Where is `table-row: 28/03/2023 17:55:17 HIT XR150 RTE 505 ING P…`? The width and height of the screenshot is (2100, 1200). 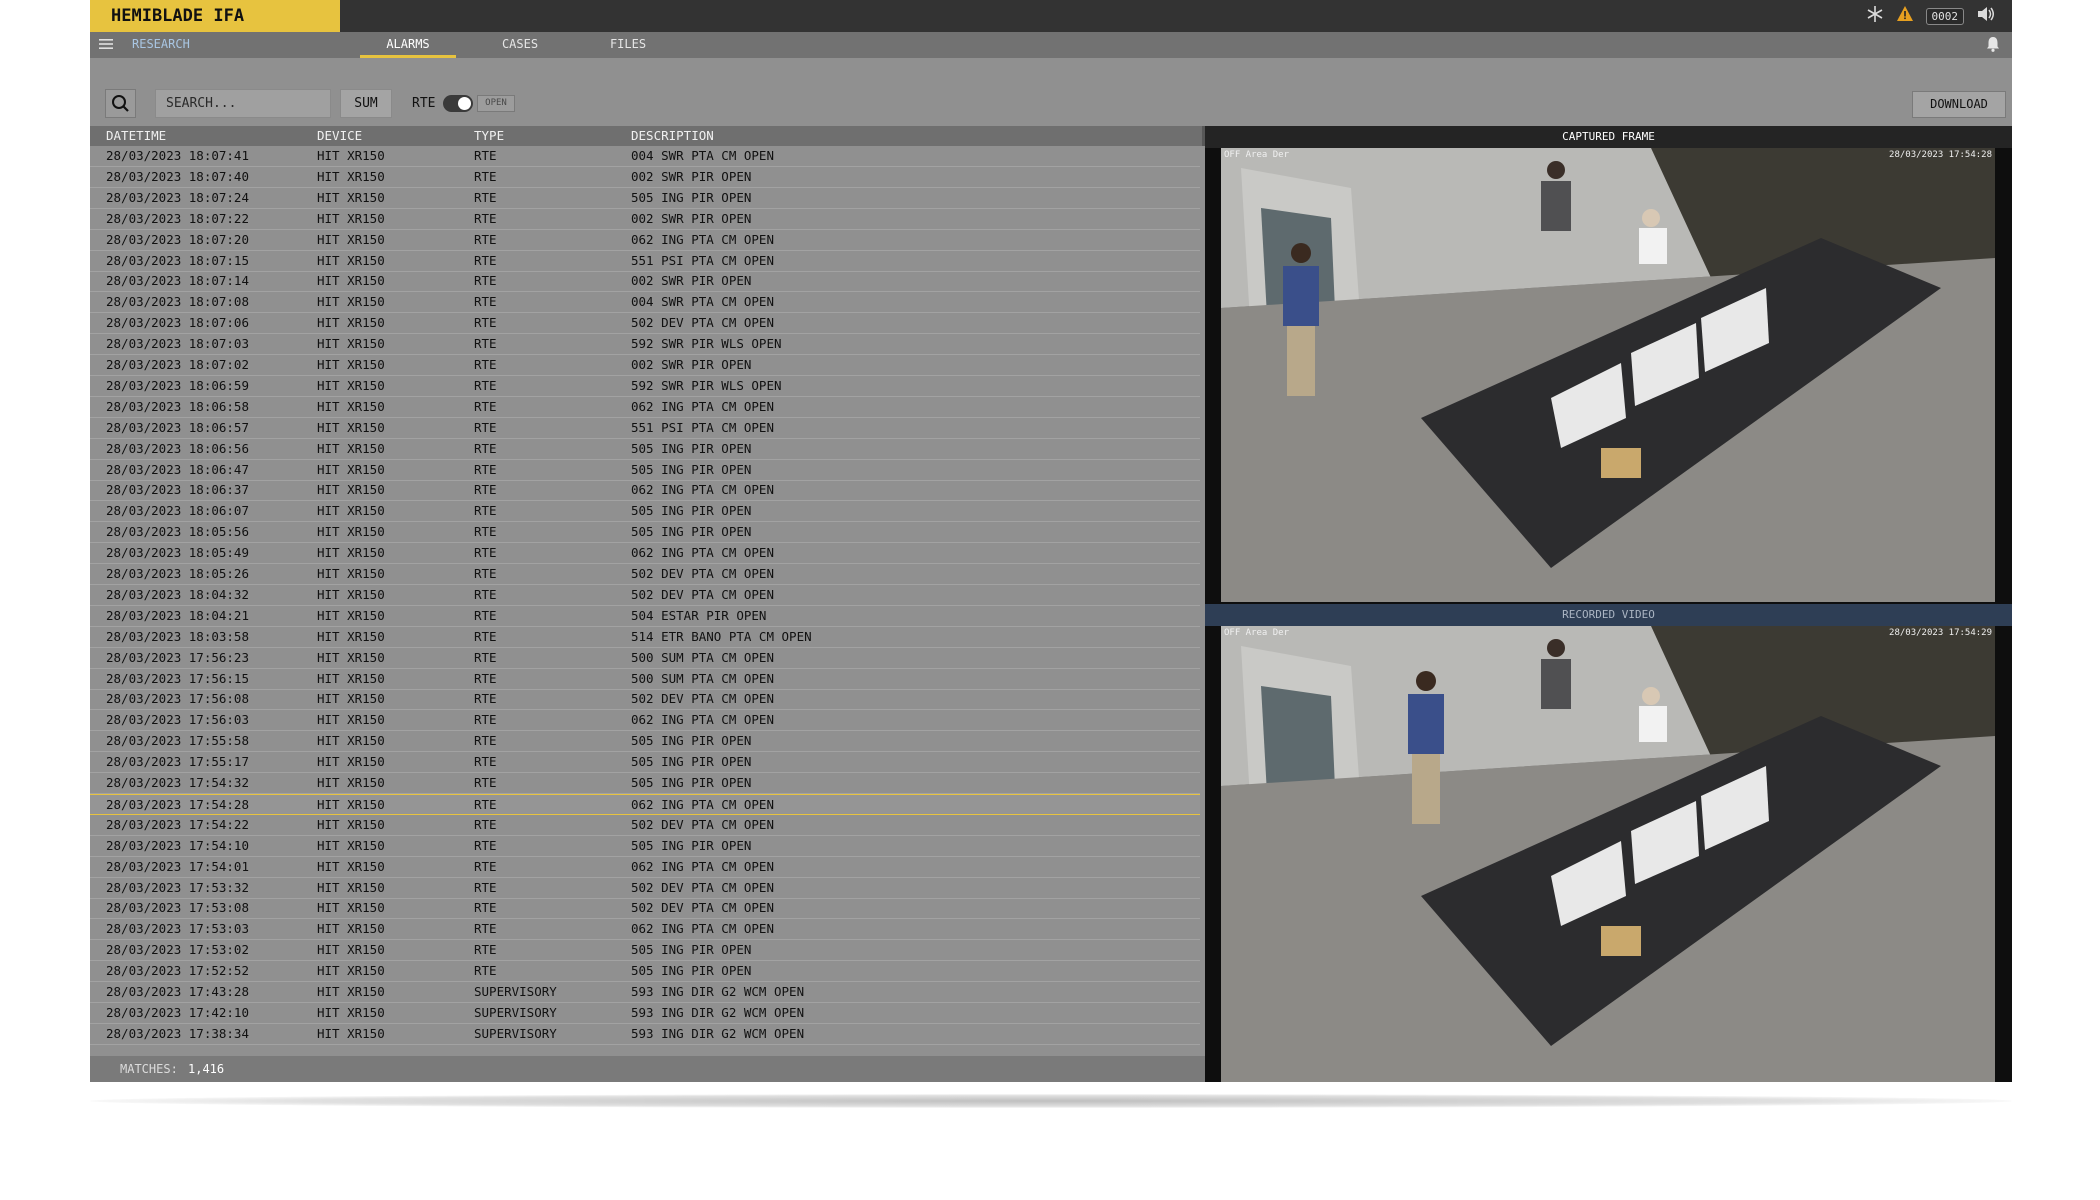
table-row: 28/03/2023 17:55:17 HIT XR150 RTE 505 ING P… is located at coordinates (645, 763).